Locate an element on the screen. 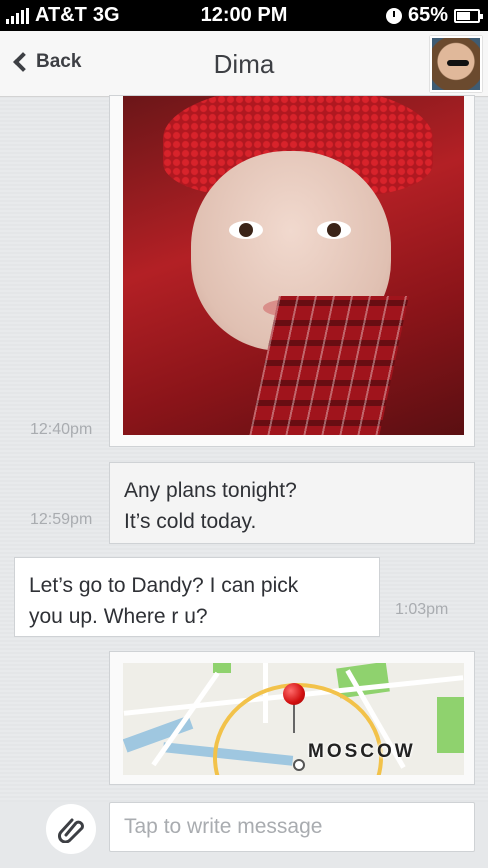 This screenshot has height=868, width=488. conversation-title: Dima is located at coordinates (244, 64).